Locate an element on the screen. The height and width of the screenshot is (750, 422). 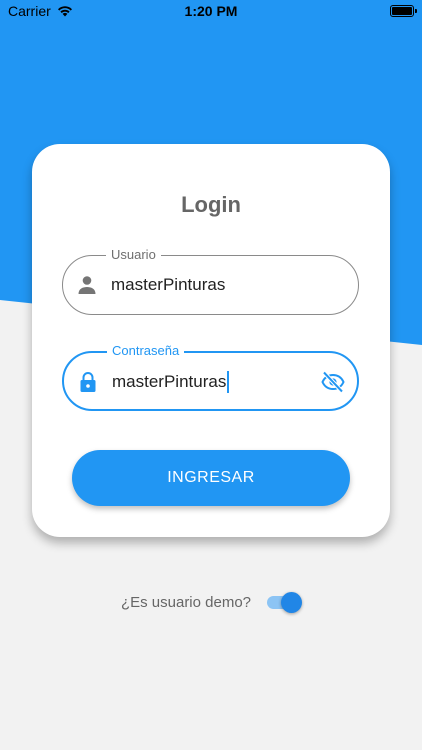
clock: 1:20 PM is located at coordinates (211, 11).